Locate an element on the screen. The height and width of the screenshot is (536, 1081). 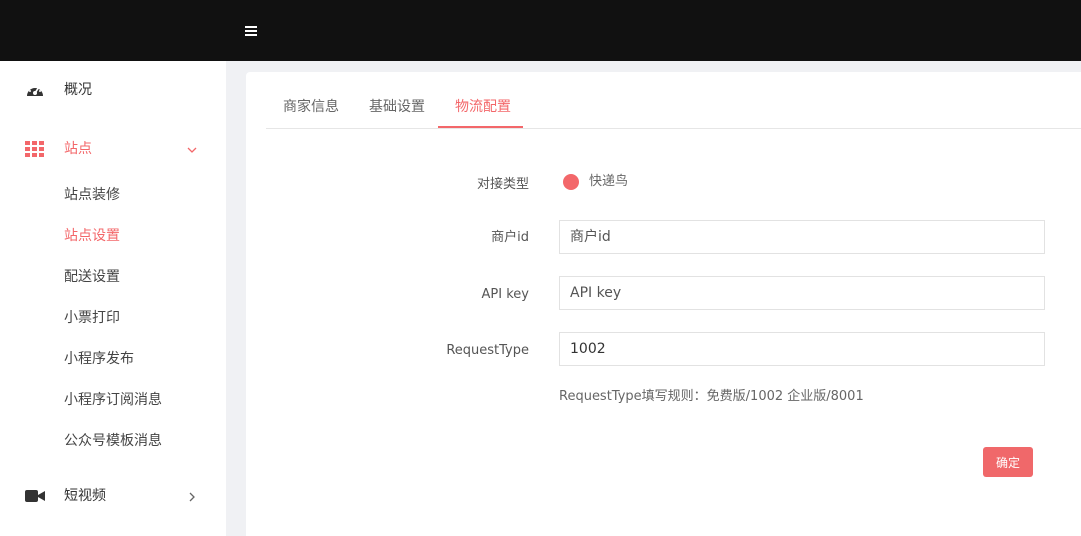
request-type-hint: RequestType填写规则：免费版/1002 企业版/8001 is located at coordinates (711, 396).